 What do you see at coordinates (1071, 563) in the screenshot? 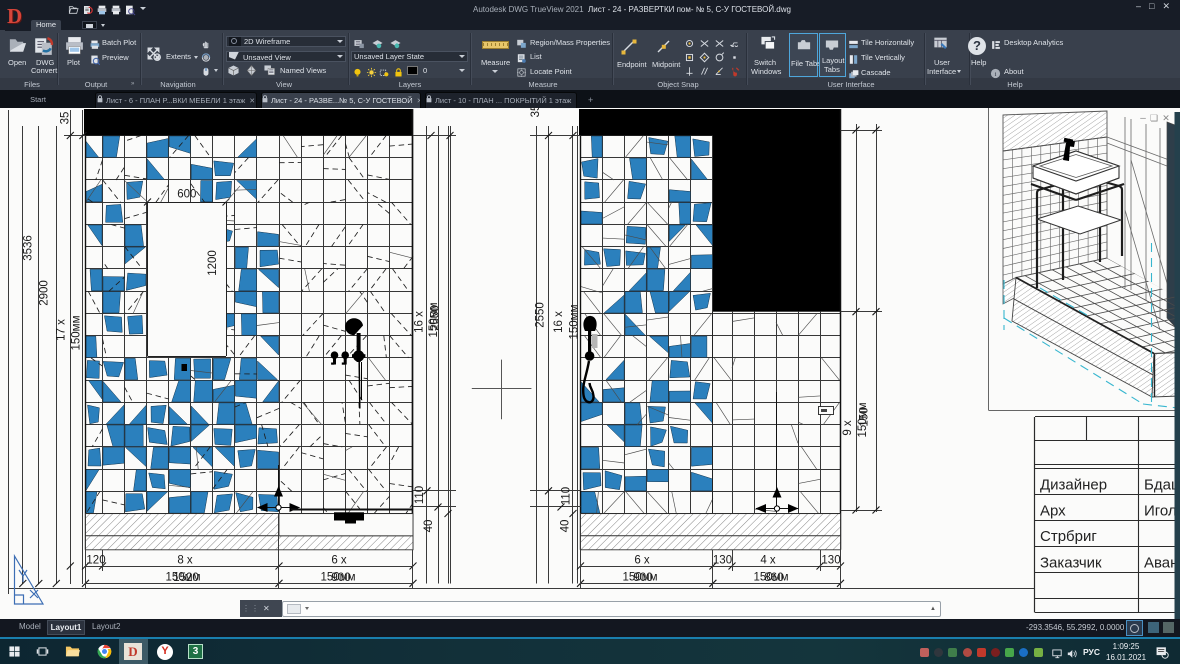
I see `svg-text: Заказчик` at bounding box center [1071, 563].